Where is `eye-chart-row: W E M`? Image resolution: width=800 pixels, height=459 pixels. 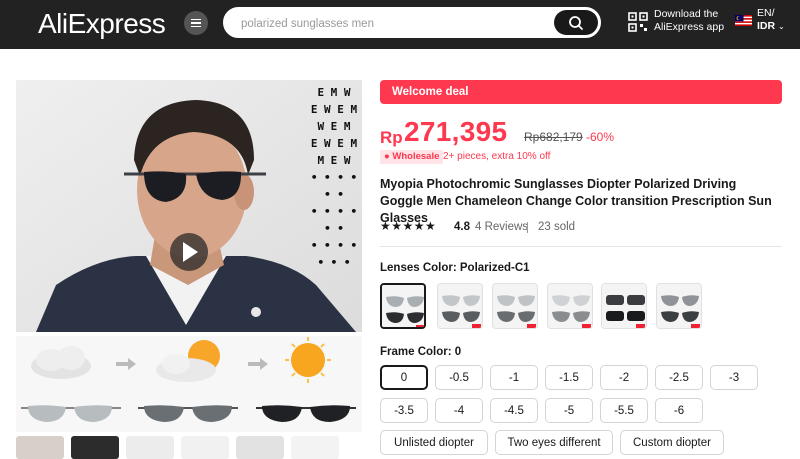
eye-chart-row: W E M is located at coordinates (334, 126).